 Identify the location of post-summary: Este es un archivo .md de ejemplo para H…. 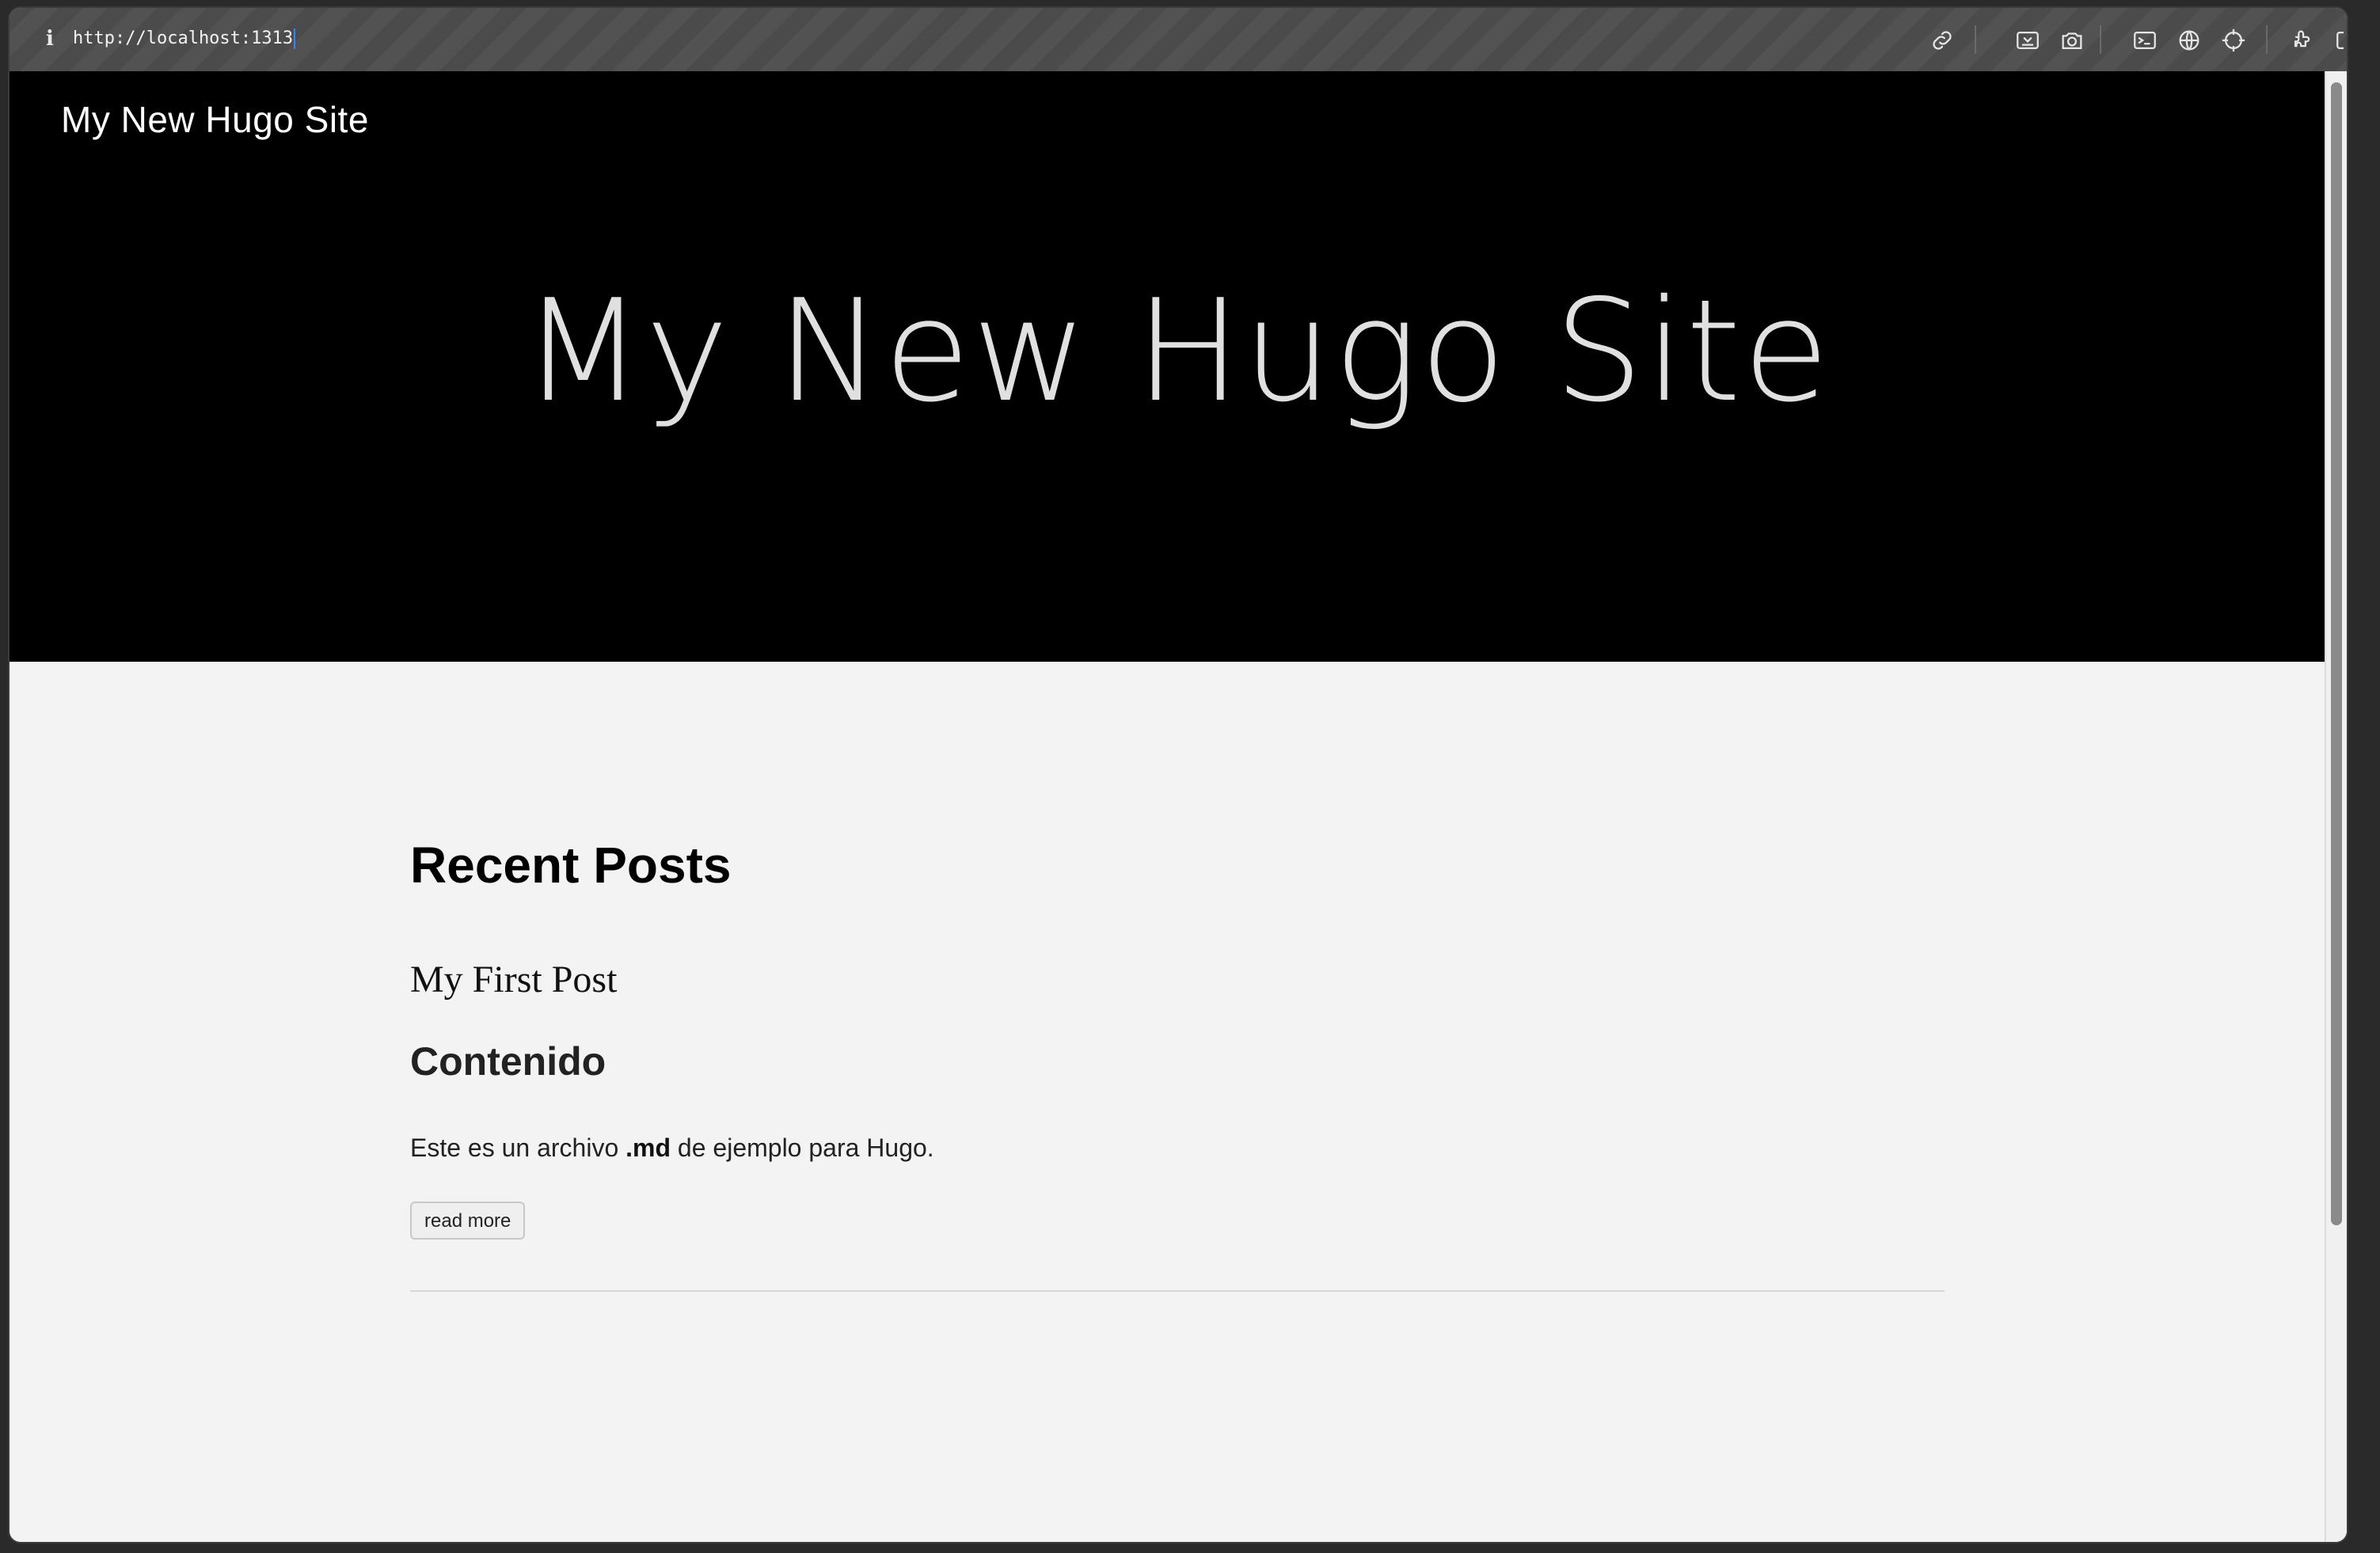
(672, 1148).